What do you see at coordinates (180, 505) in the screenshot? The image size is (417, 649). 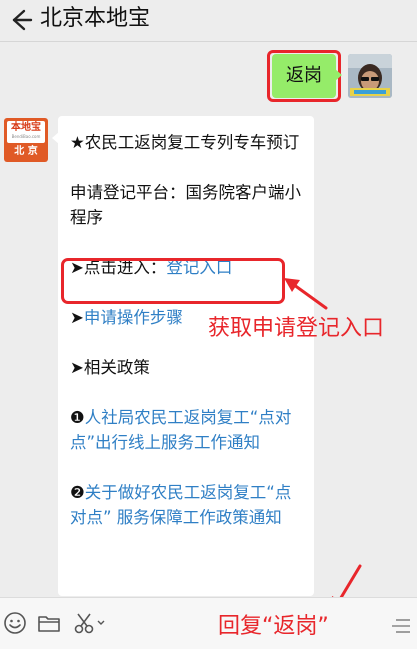 I see `policy-link-2: 关于做好农民工返岗复工“点对点” 服务保障工作政策通知` at bounding box center [180, 505].